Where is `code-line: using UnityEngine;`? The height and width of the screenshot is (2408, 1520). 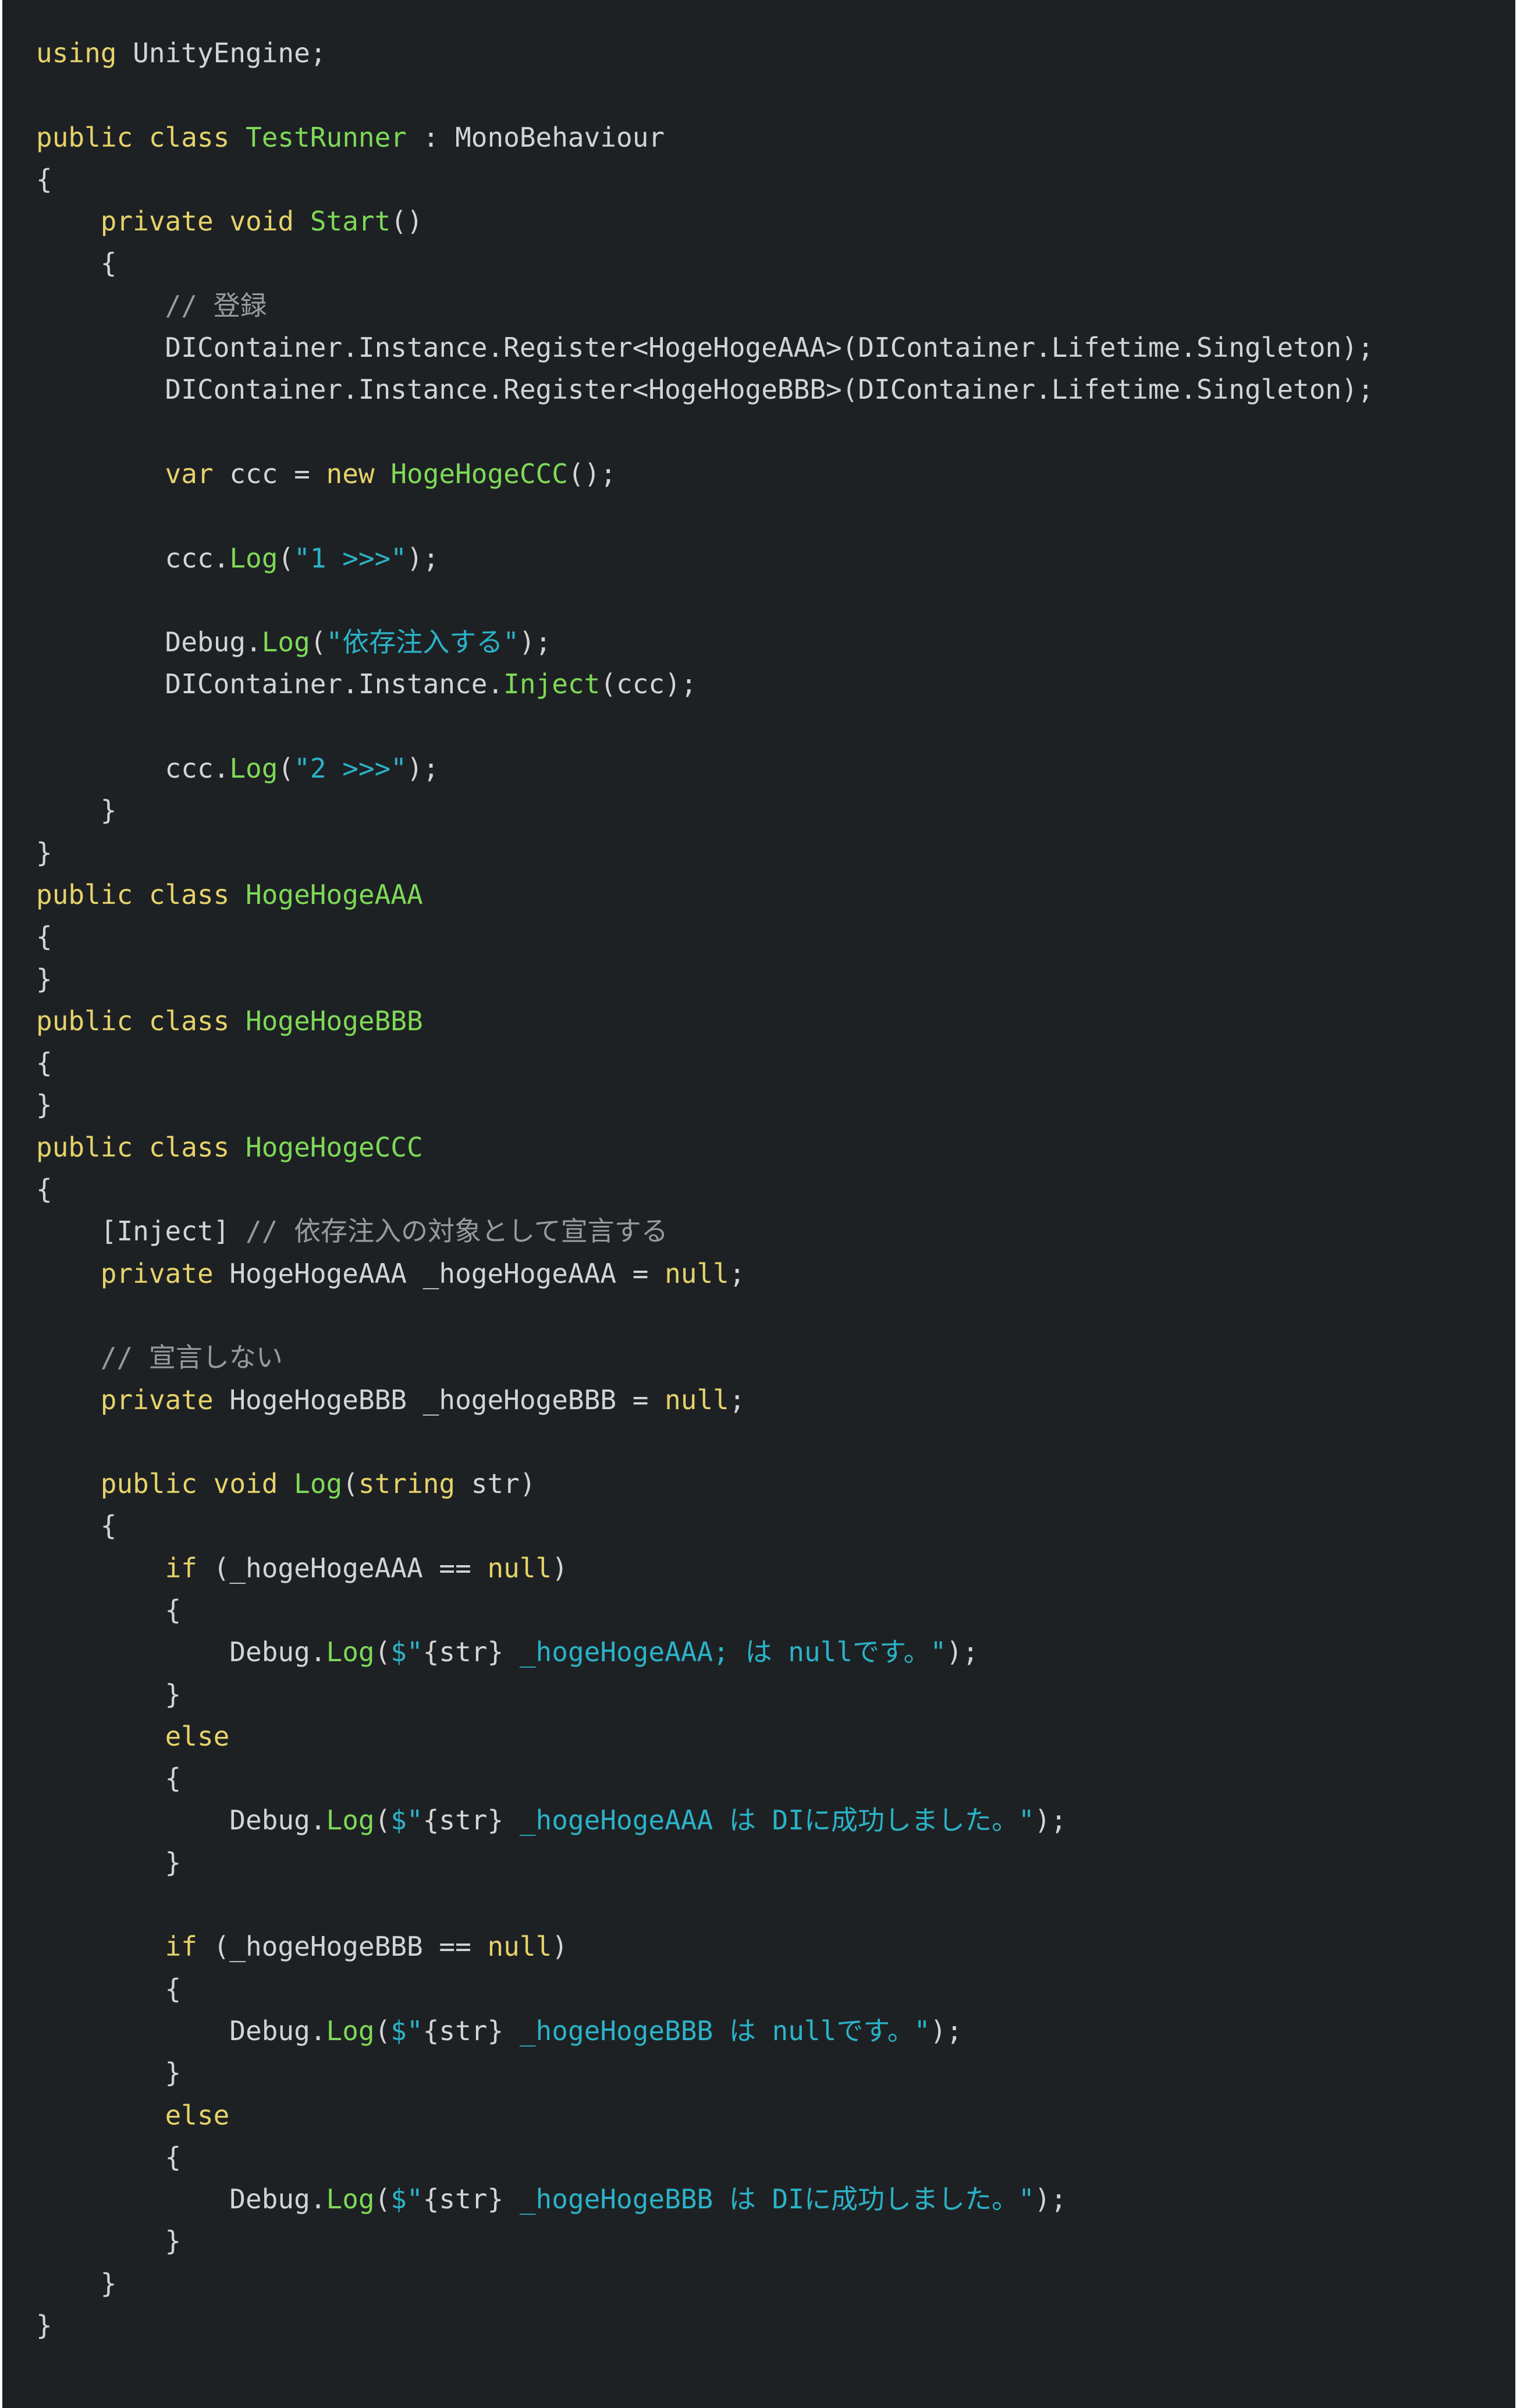 code-line: using UnityEngine; is located at coordinates (705, 53).